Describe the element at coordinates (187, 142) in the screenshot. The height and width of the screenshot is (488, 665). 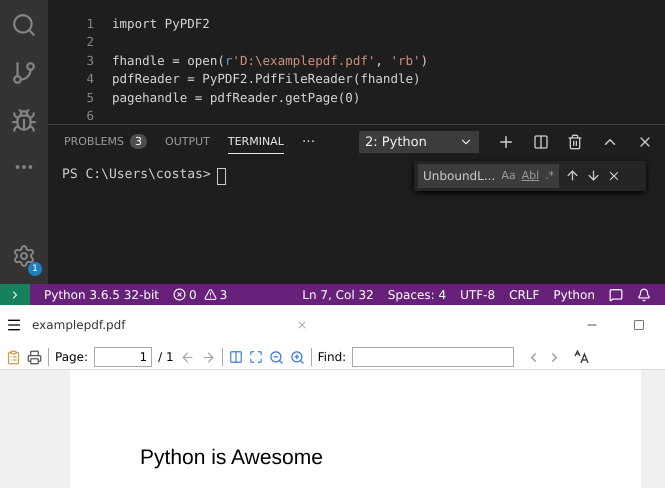
I see `panel-tab: OUTPUT` at that location.